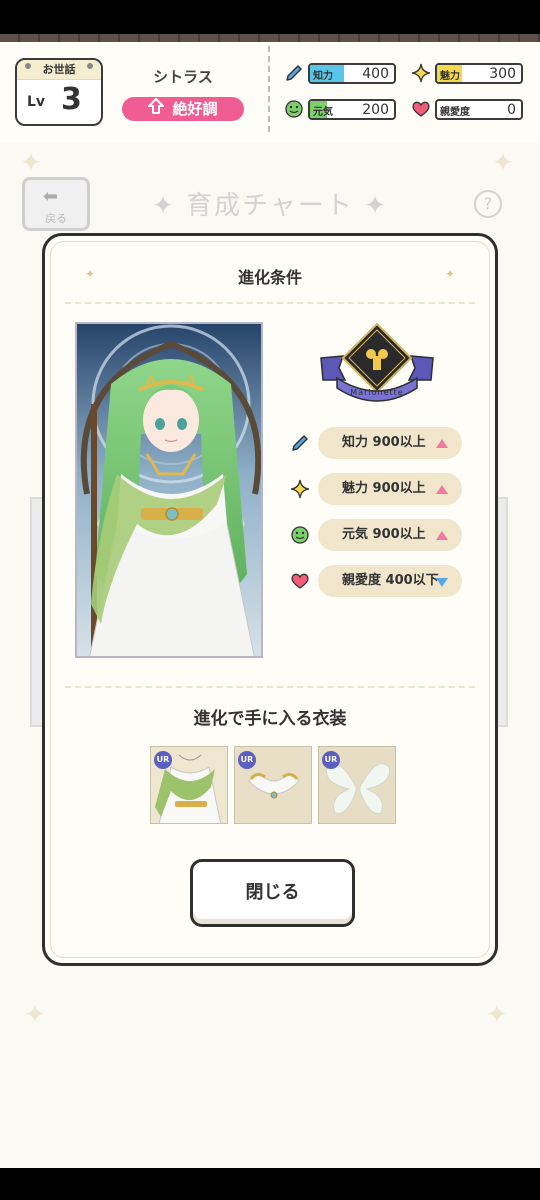 This screenshot has width=540, height=1200. I want to click on care-level-card: お世話 Lv 3, so click(59, 92).